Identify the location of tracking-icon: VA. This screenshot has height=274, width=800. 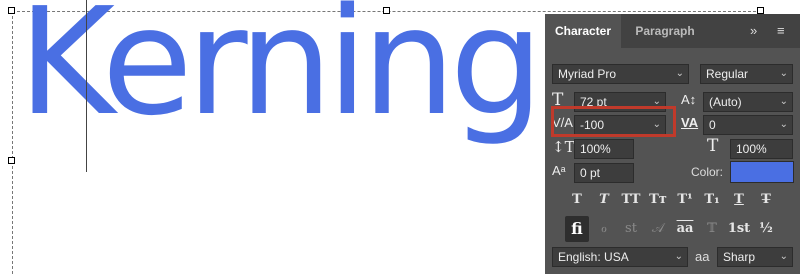
(690, 122).